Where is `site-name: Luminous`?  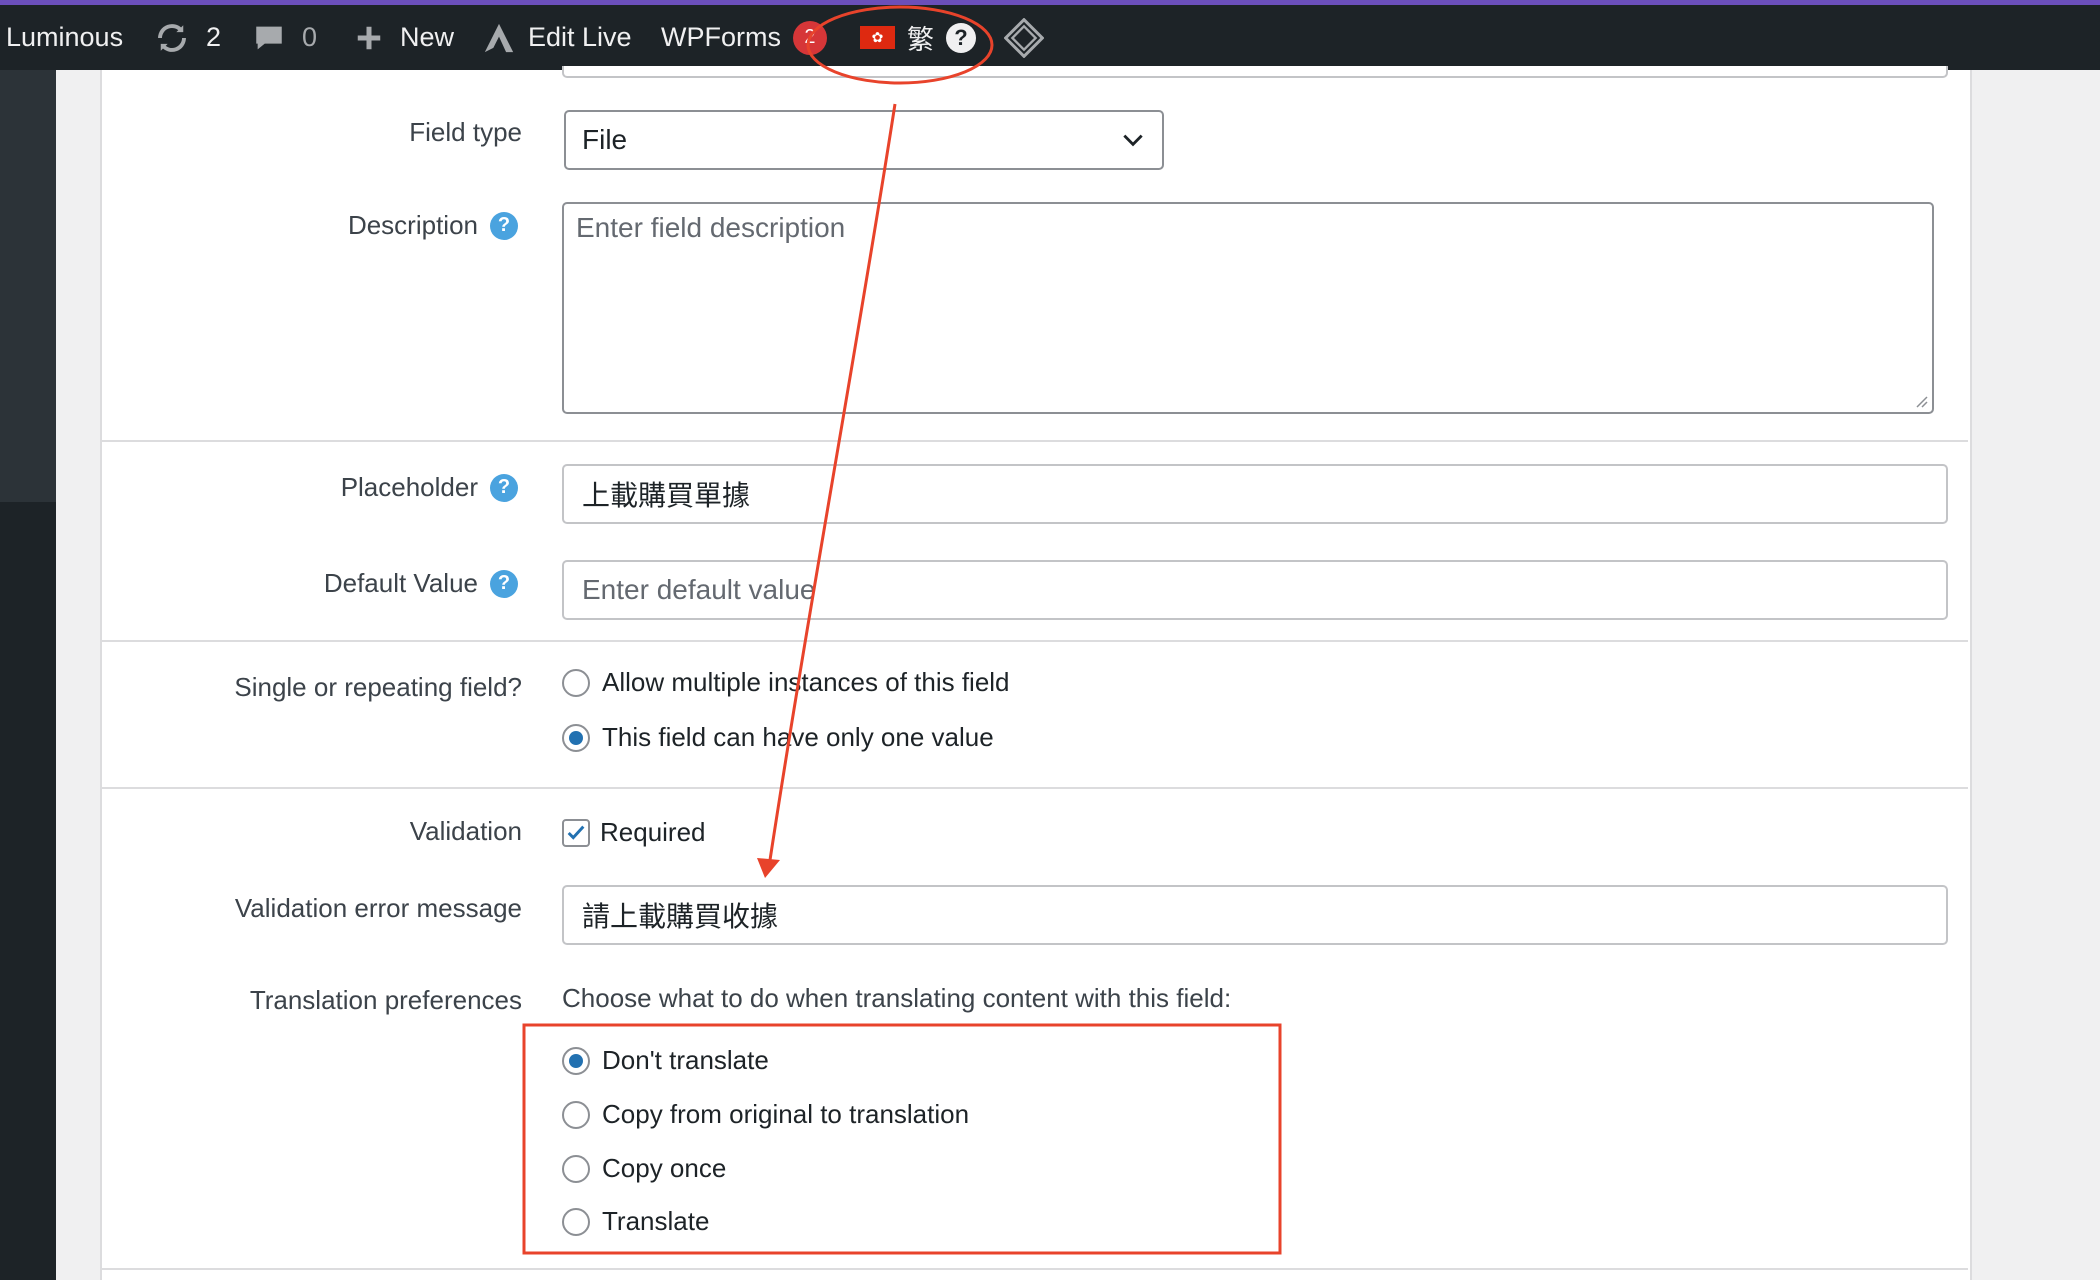 site-name: Luminous is located at coordinates (65, 37).